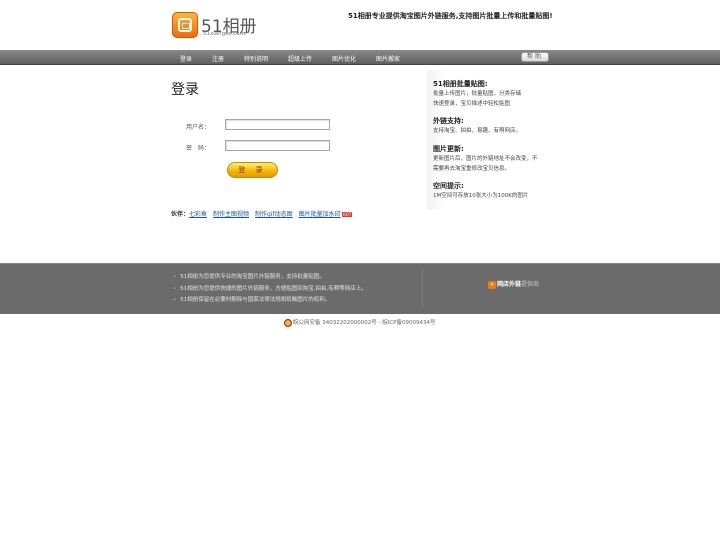 Image resolution: width=720 pixels, height=540 pixels. What do you see at coordinates (185, 90) in the screenshot?
I see `login-title: 登录` at bounding box center [185, 90].